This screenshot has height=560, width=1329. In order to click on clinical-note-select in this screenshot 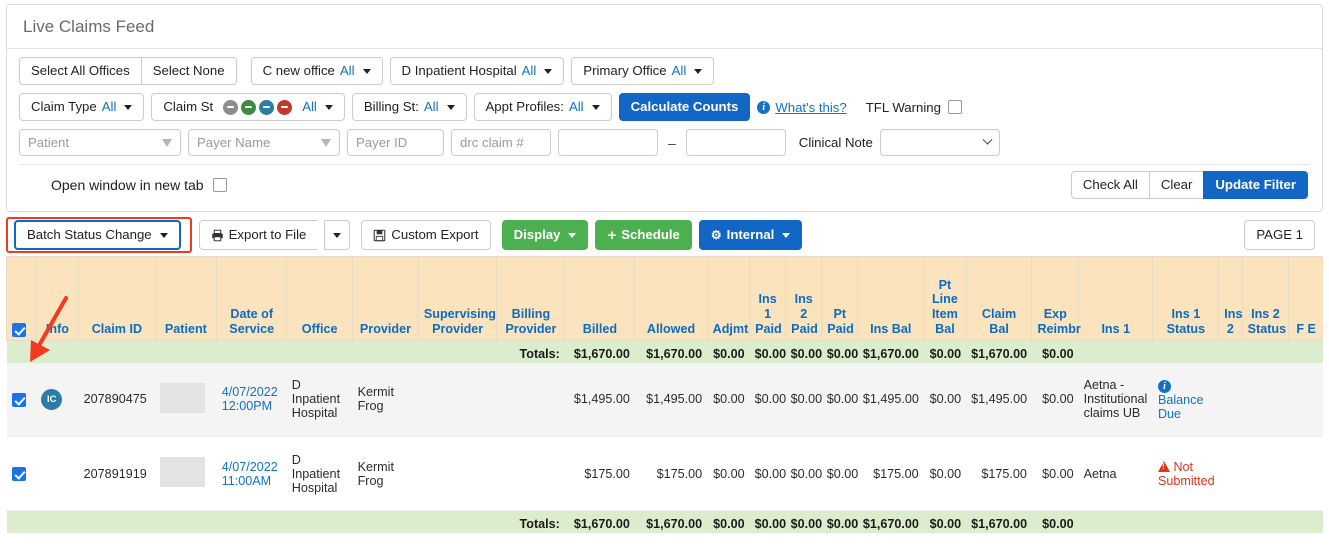, I will do `click(939, 142)`.